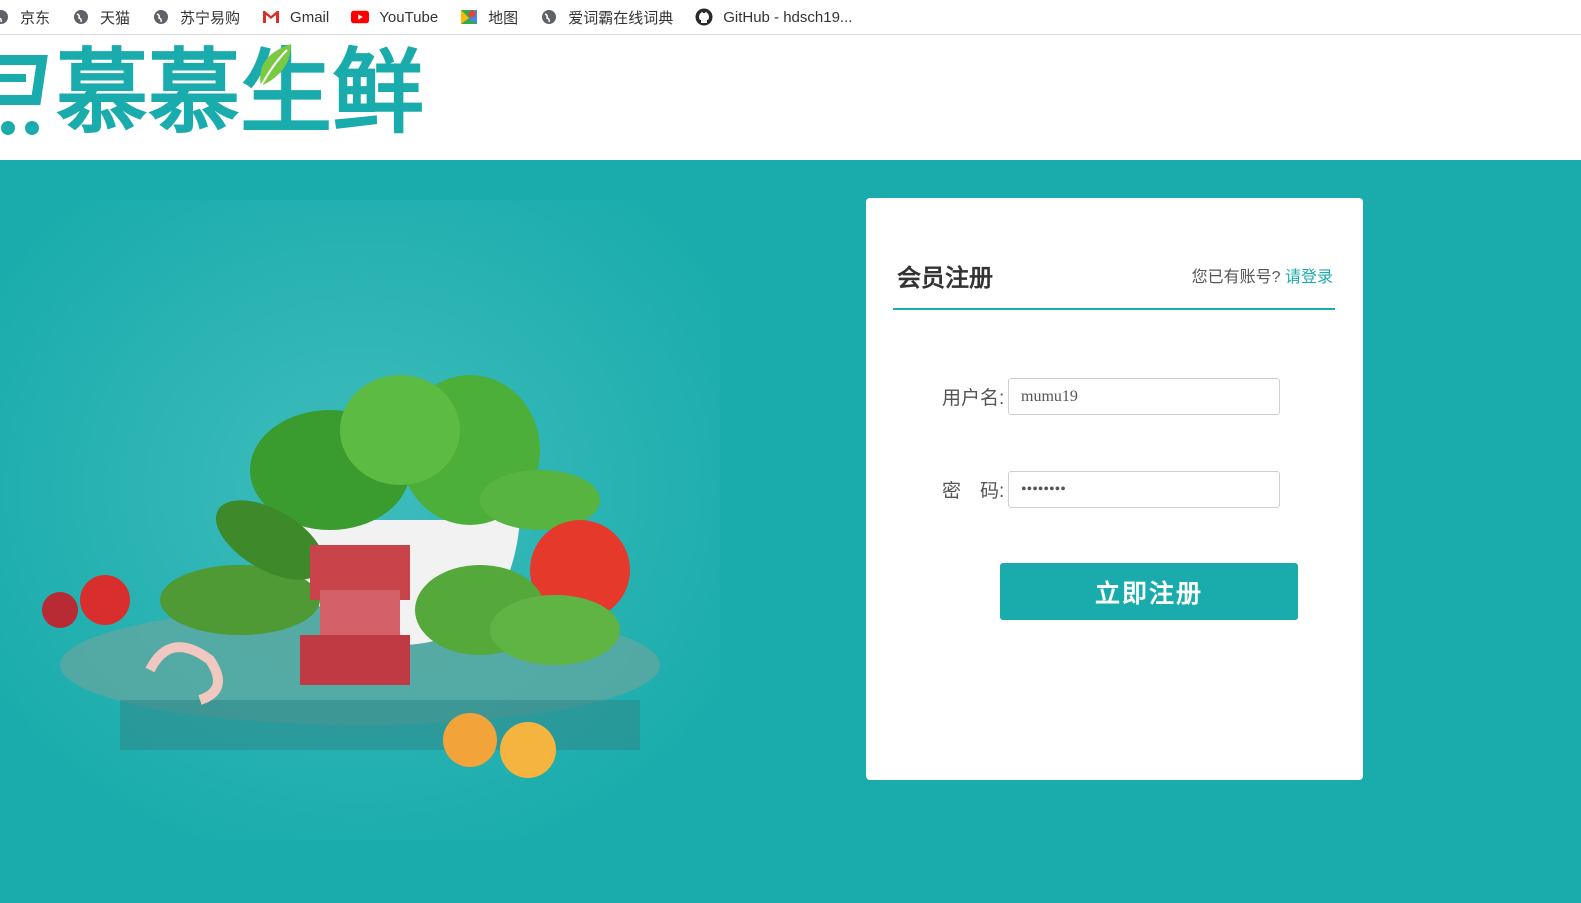  What do you see at coordinates (945, 278) in the screenshot?
I see `register-title: 会员注册` at bounding box center [945, 278].